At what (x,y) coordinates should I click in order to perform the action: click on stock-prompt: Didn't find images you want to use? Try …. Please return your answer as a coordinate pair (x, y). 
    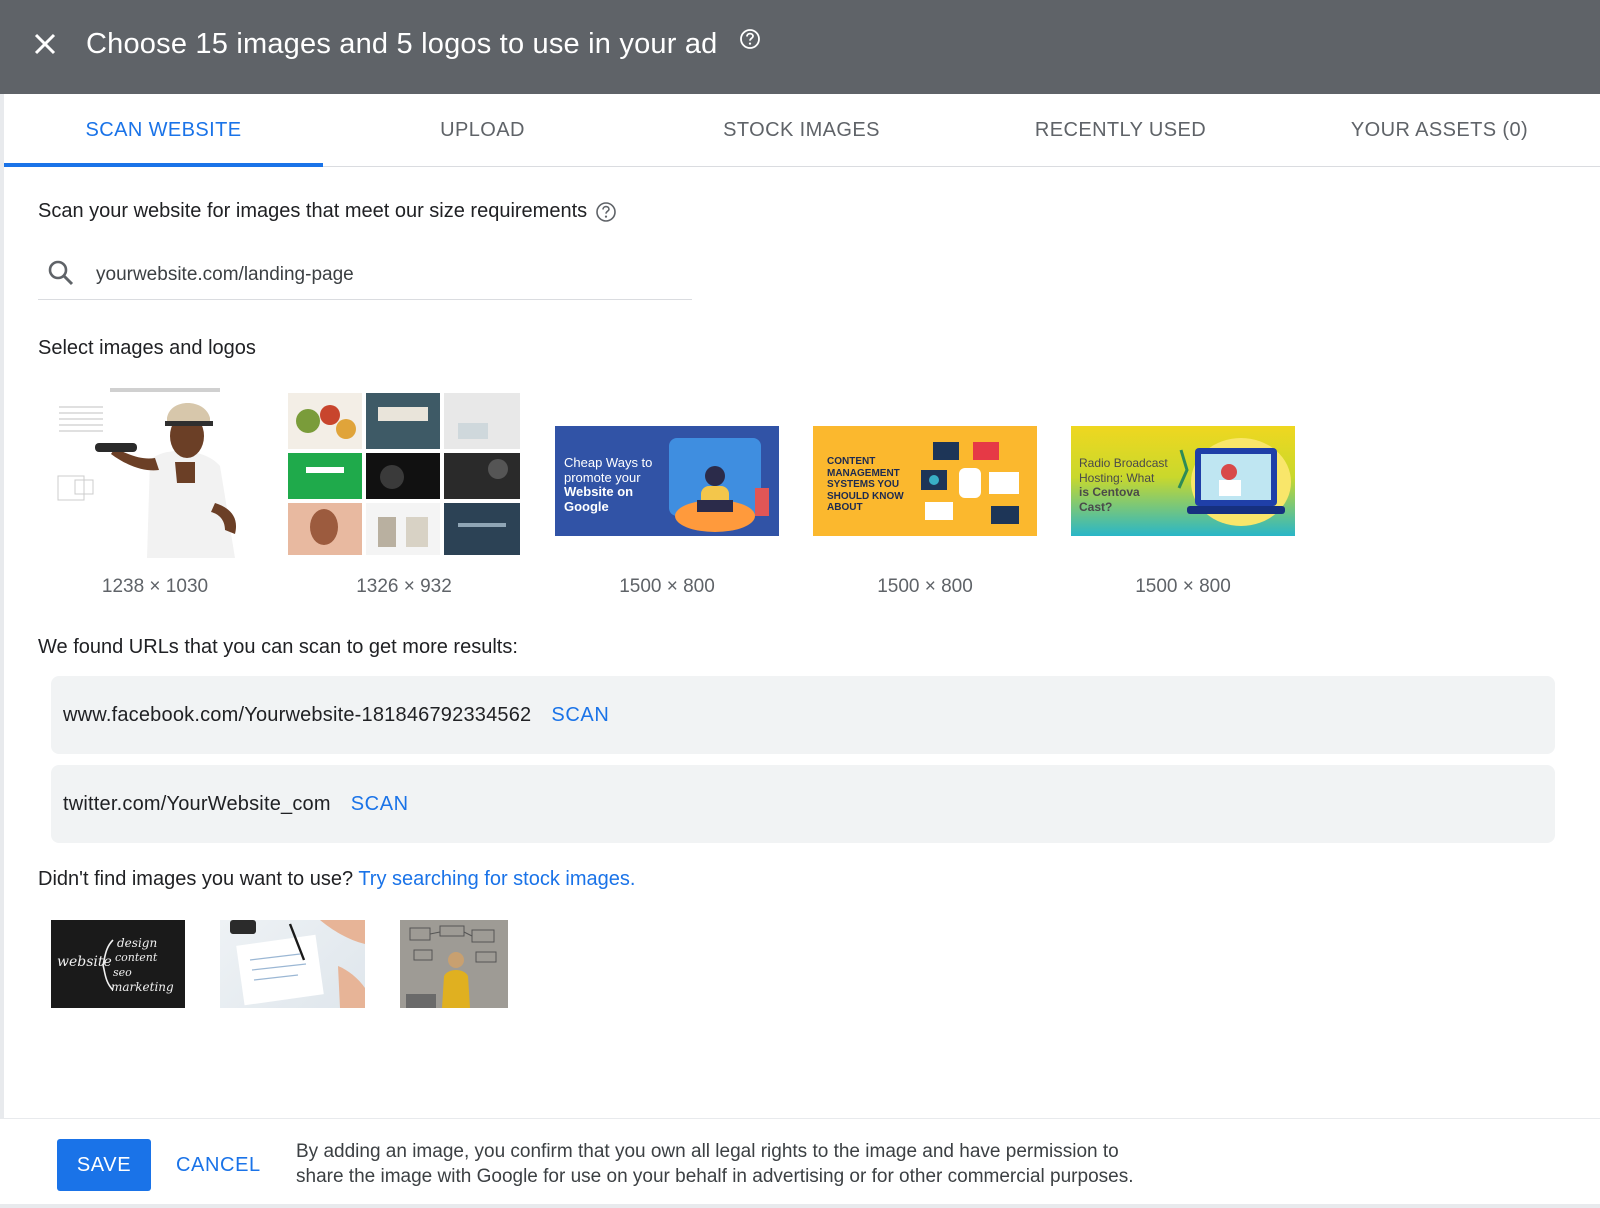
    Looking at the image, I should click on (336, 879).